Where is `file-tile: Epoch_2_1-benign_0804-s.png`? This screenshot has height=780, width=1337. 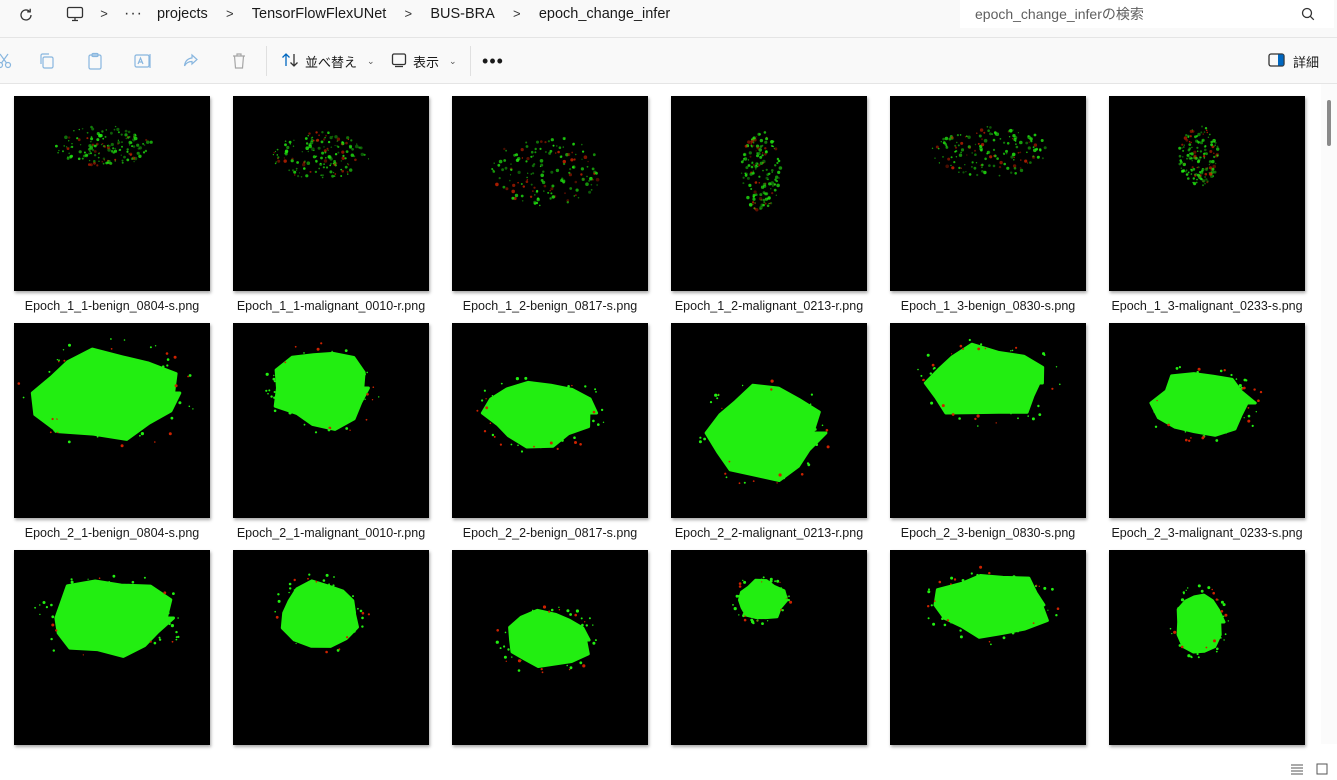
file-tile: Epoch_2_1-benign_0804-s.png is located at coordinates (112, 431).